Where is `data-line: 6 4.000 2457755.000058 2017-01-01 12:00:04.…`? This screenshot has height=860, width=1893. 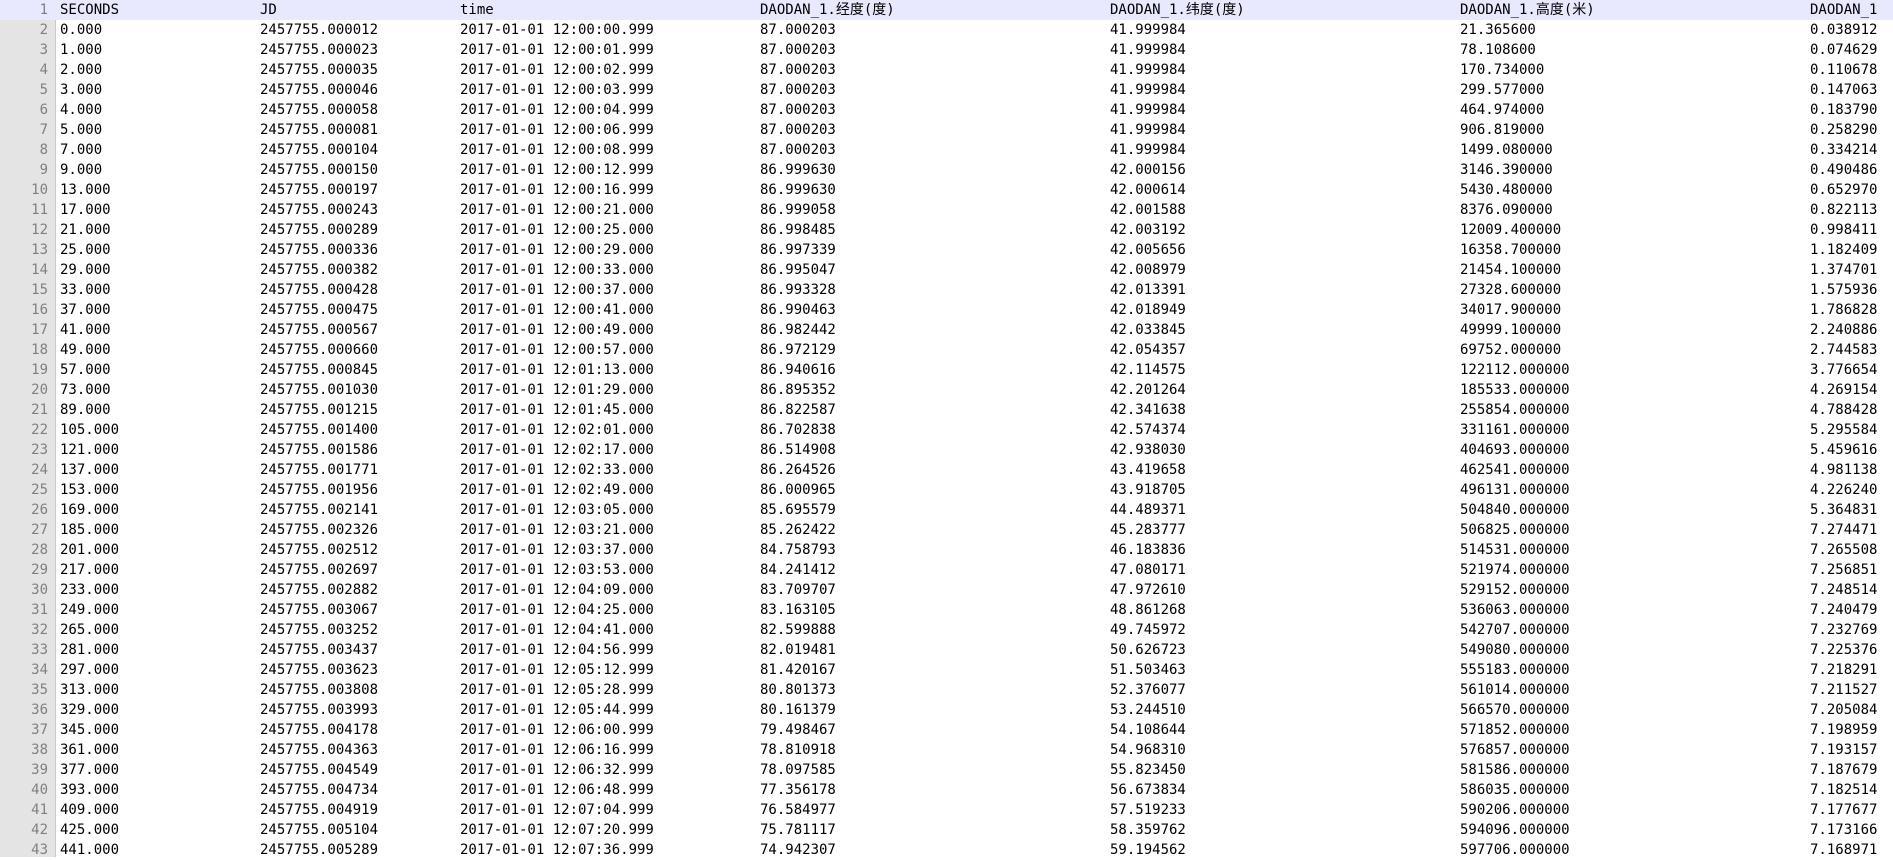 data-line: 6 4.000 2457755.000058 2017-01-01 12:00:04.… is located at coordinates (946, 110).